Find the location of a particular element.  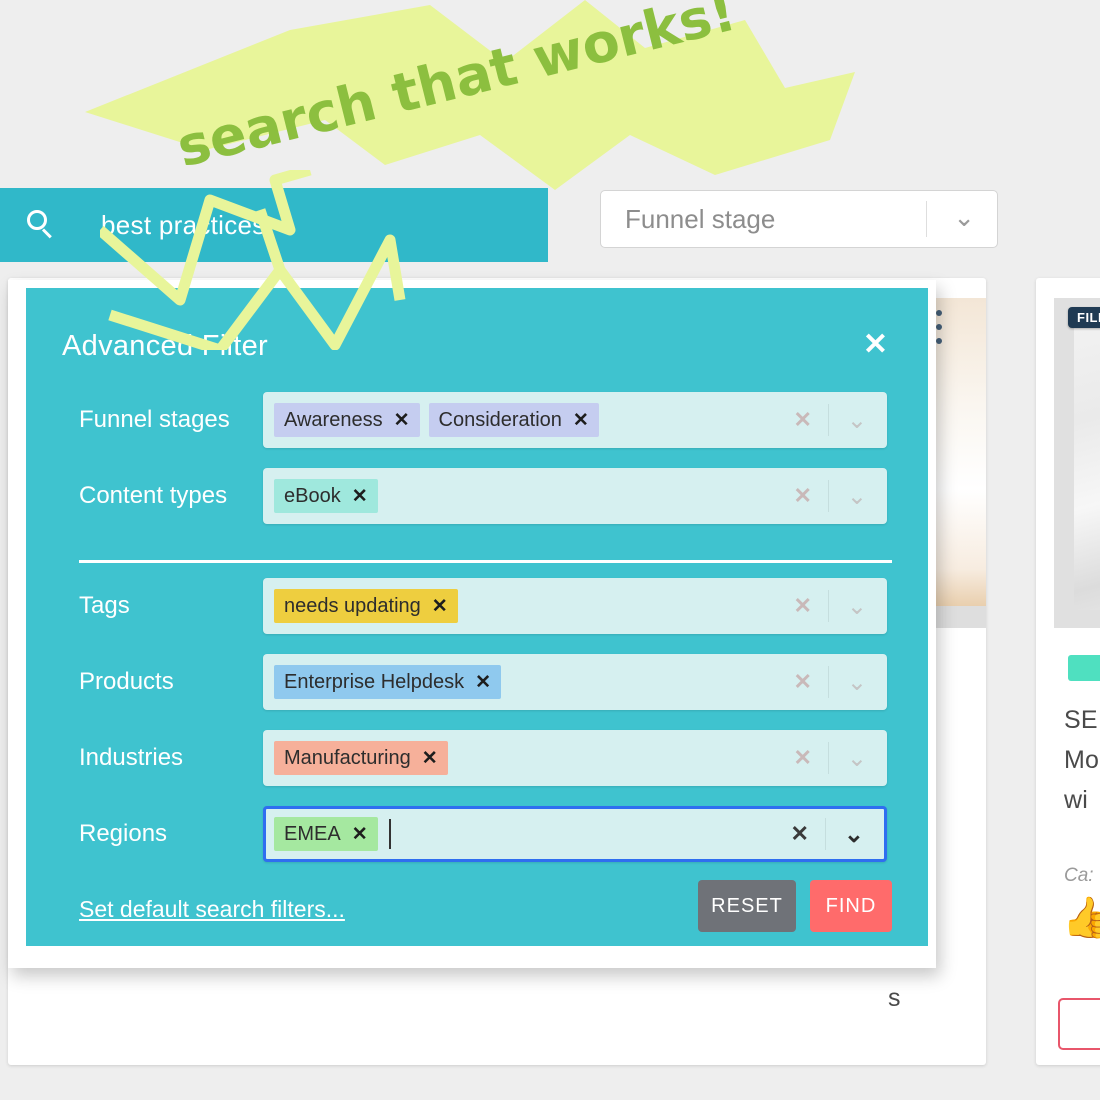

tag-label: EMEA is located at coordinates (312, 833).